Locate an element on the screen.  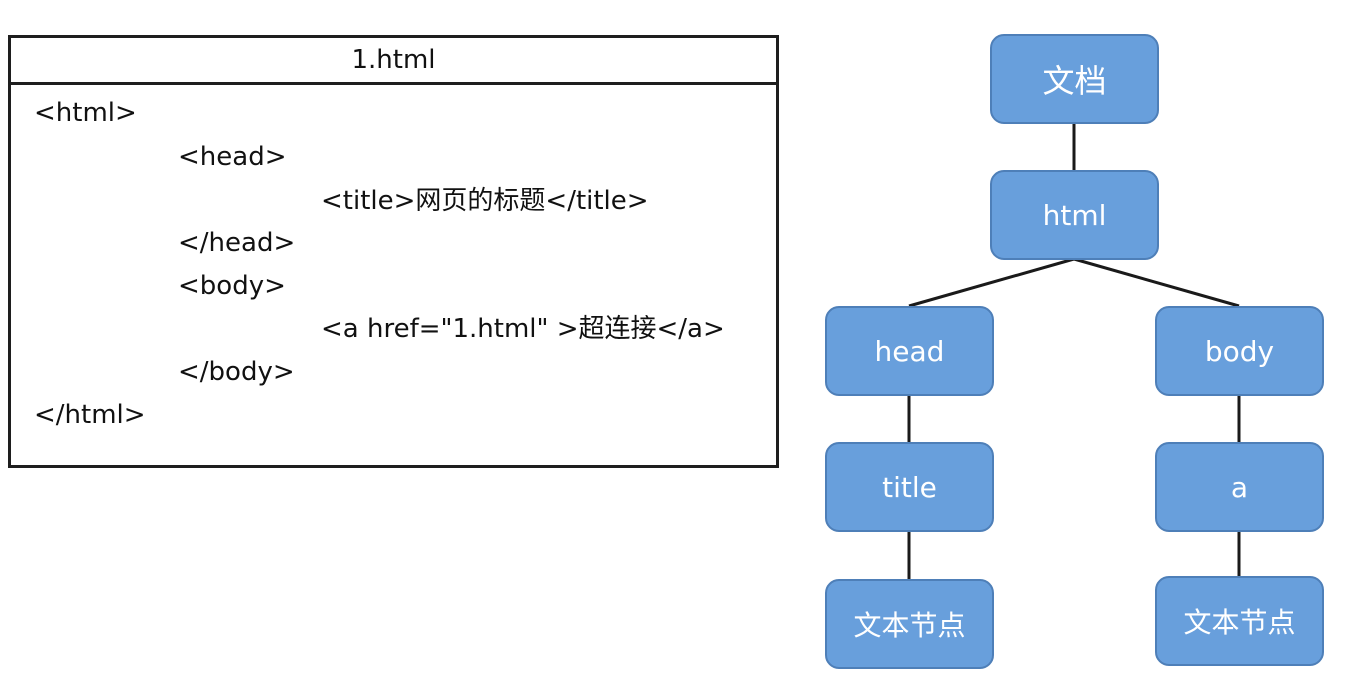
node-html: html is located at coordinates (1074, 215).